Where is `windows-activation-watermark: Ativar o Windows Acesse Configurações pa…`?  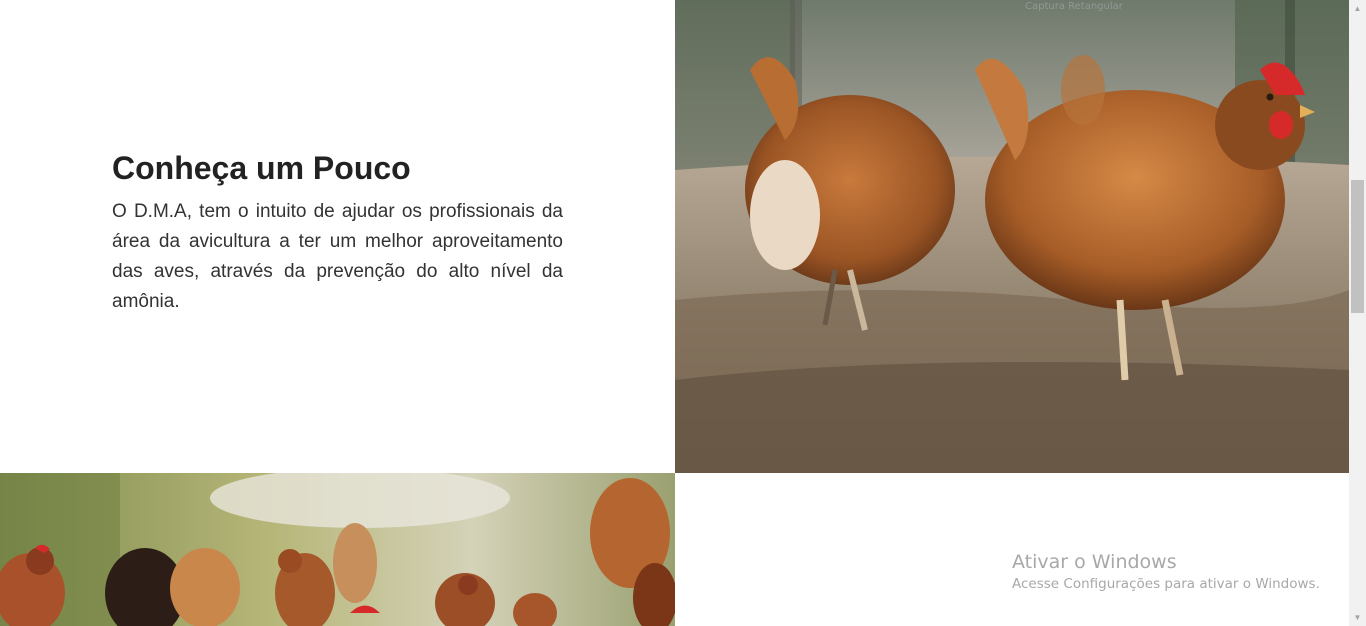
windows-activation-watermark: Ativar o Windows Acesse Configurações pa… is located at coordinates (1166, 572).